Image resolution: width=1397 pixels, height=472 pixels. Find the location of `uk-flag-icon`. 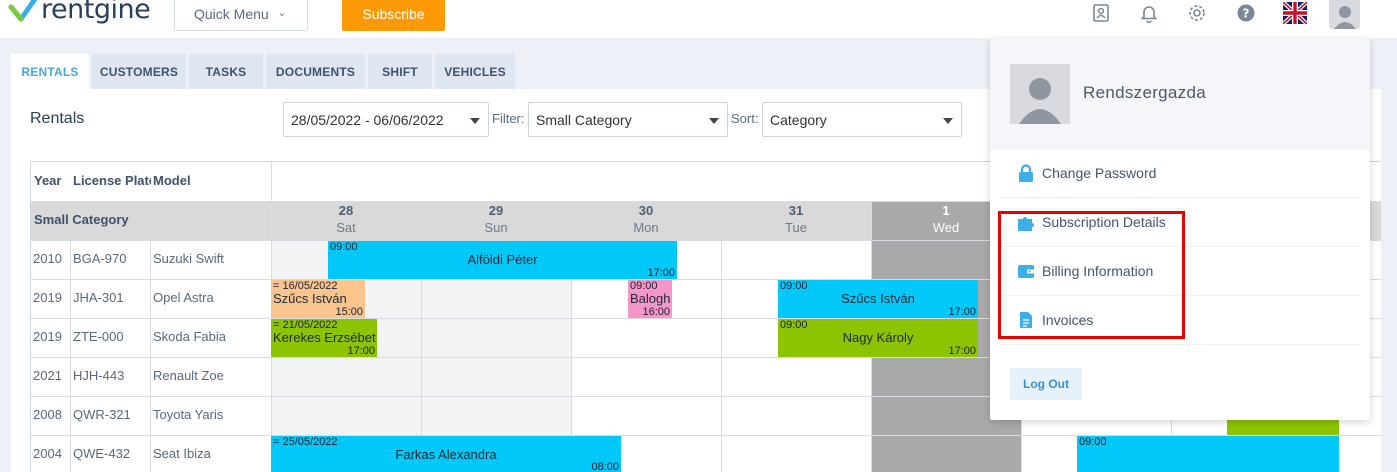

uk-flag-icon is located at coordinates (1295, 13).